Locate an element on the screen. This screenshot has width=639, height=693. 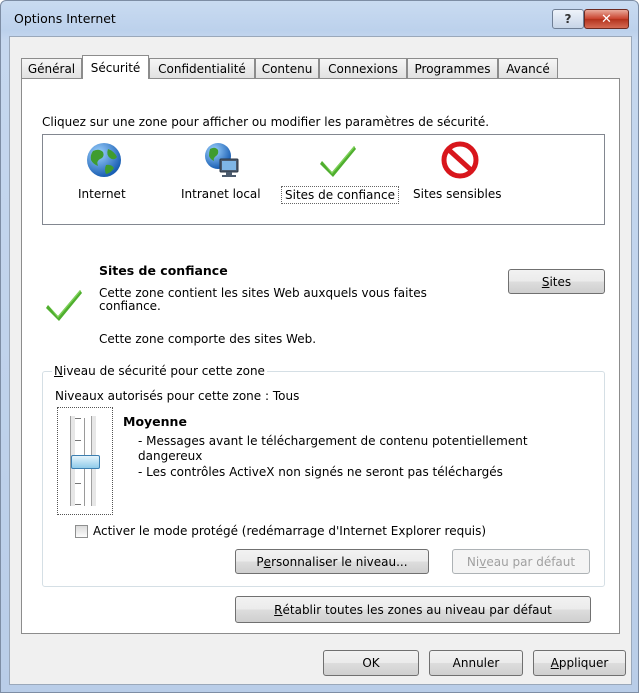
restricted-icon is located at coordinates (460, 160).